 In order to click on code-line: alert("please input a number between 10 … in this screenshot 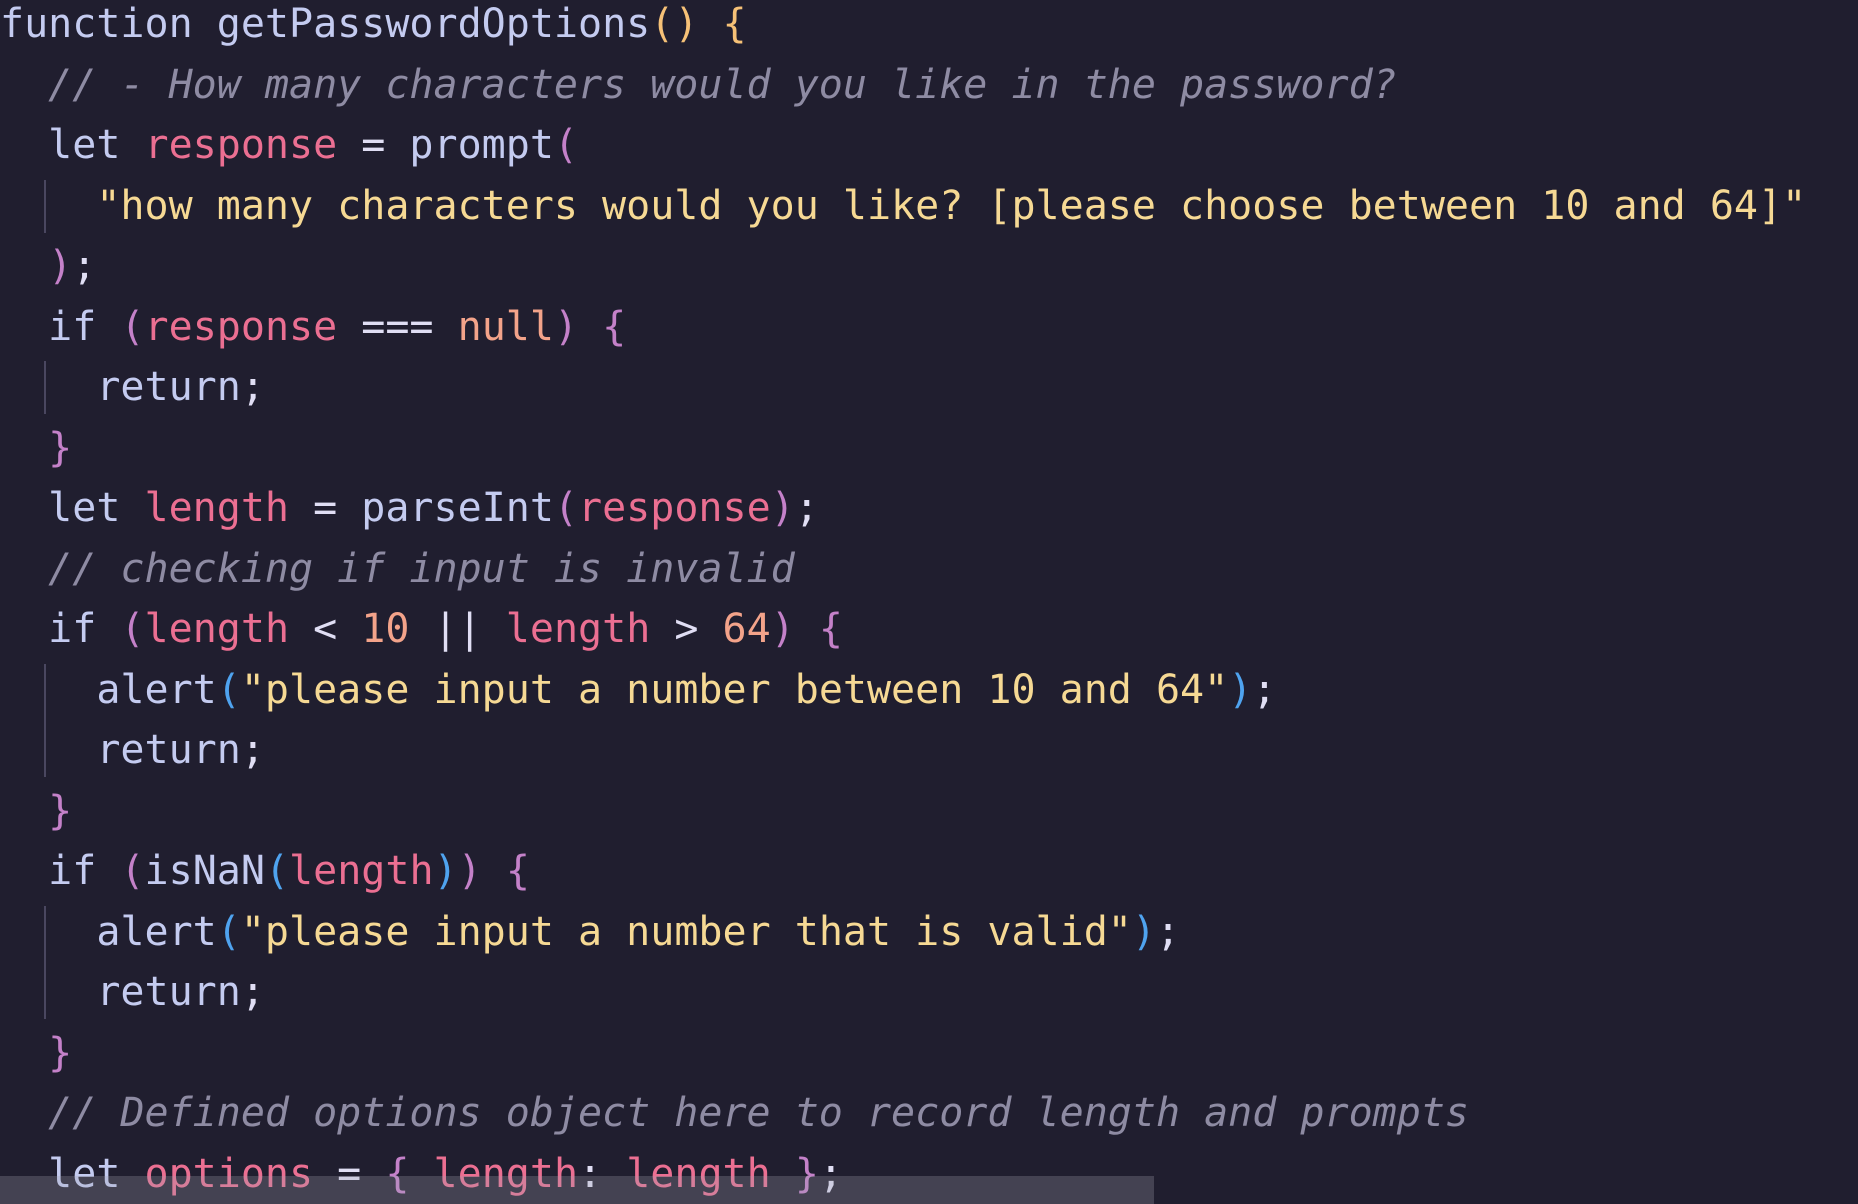, I will do `click(638, 690)`.